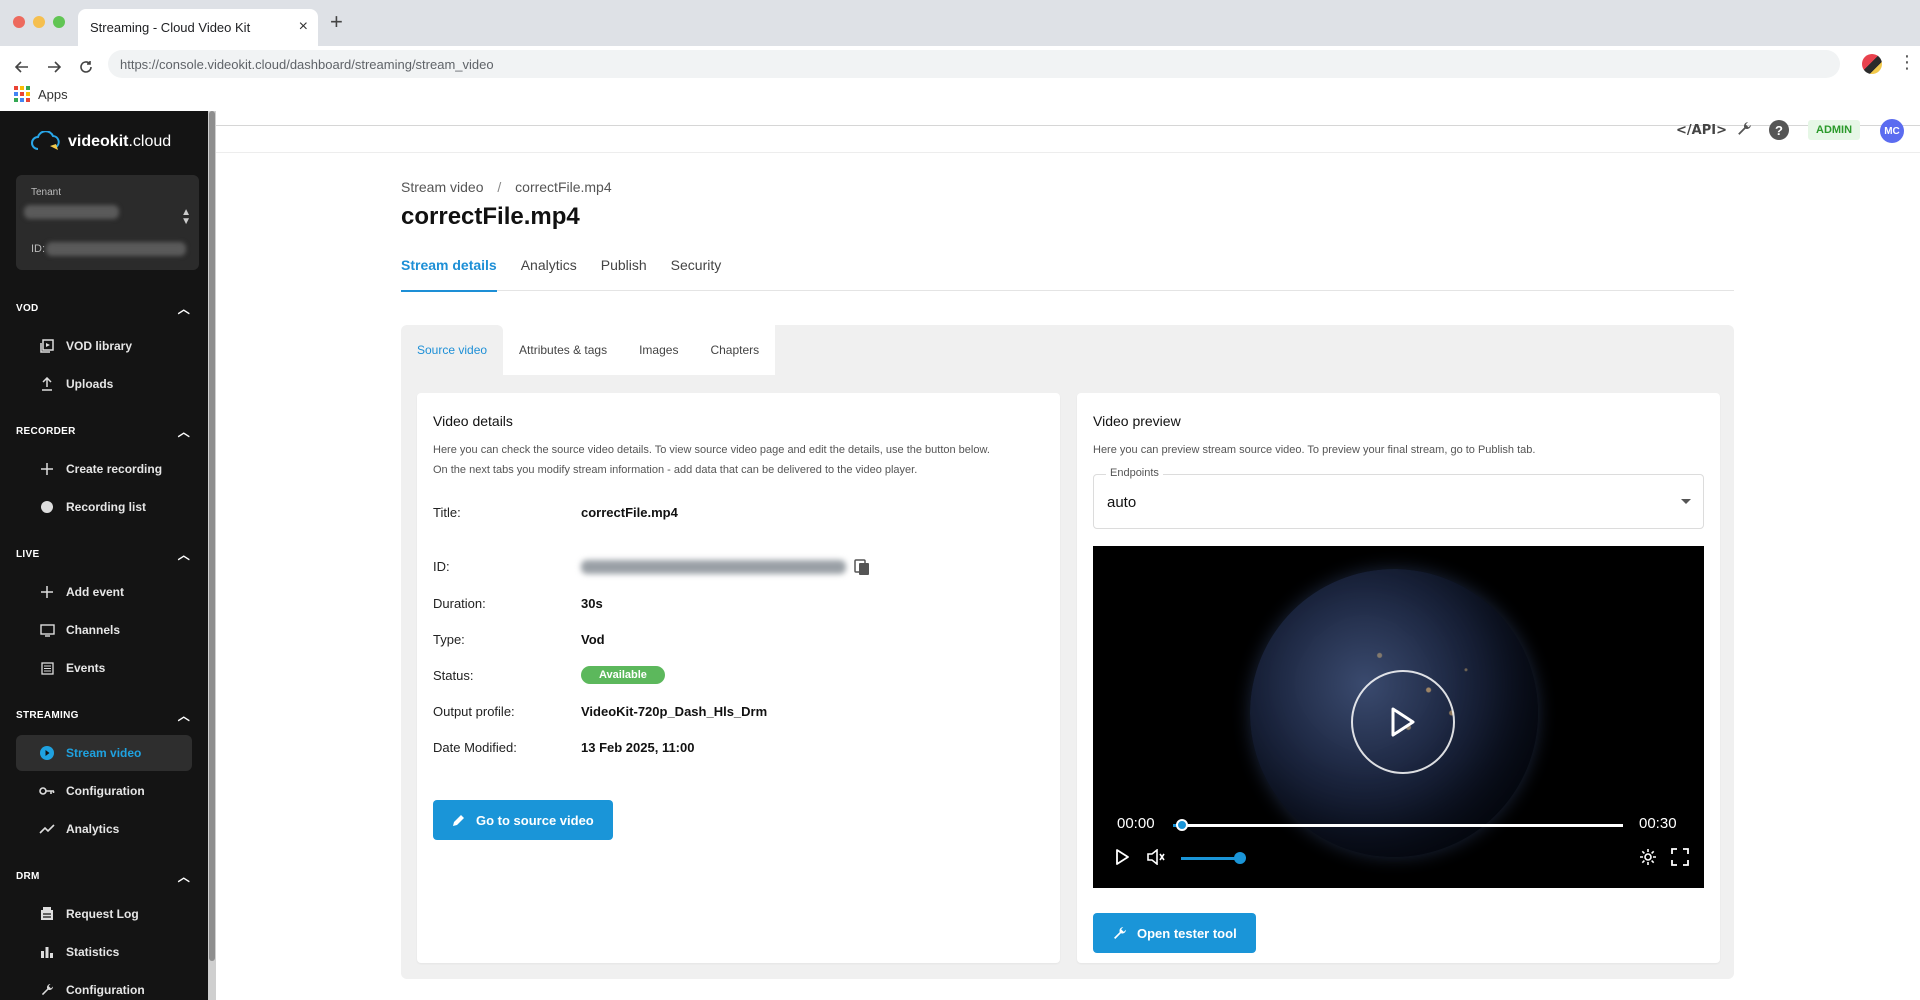 The height and width of the screenshot is (1000, 1920). I want to click on sidebar-item-configuration: Configuration, so click(104, 791).